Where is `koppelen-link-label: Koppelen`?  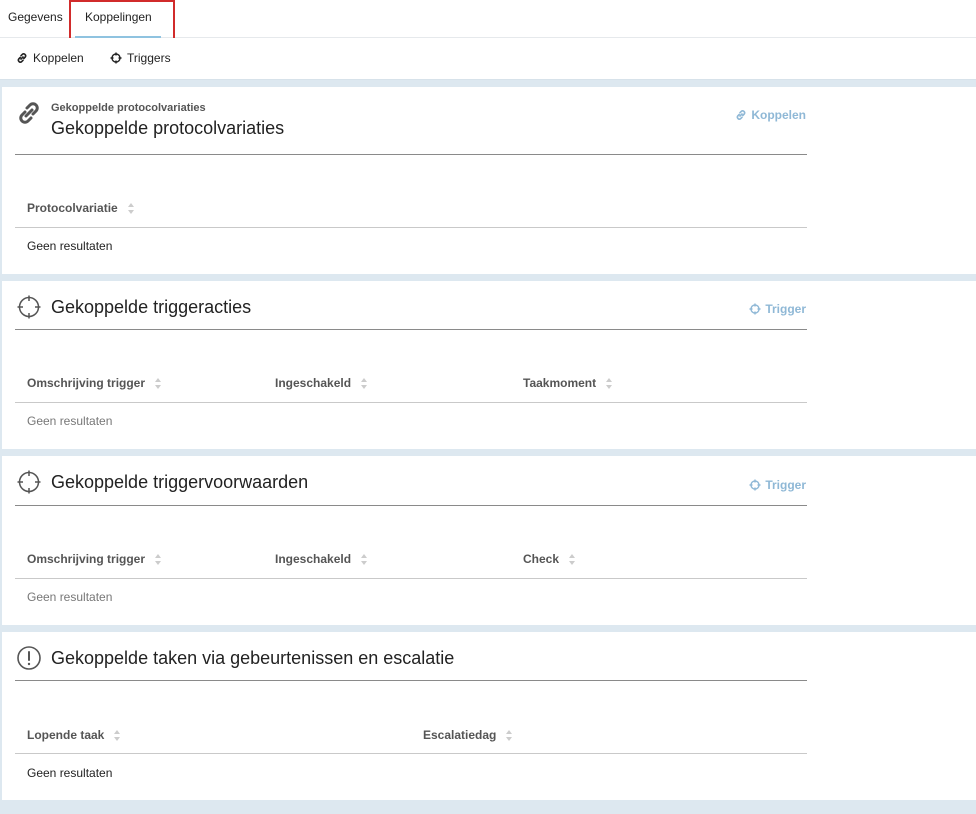 koppelen-link-label: Koppelen is located at coordinates (778, 115).